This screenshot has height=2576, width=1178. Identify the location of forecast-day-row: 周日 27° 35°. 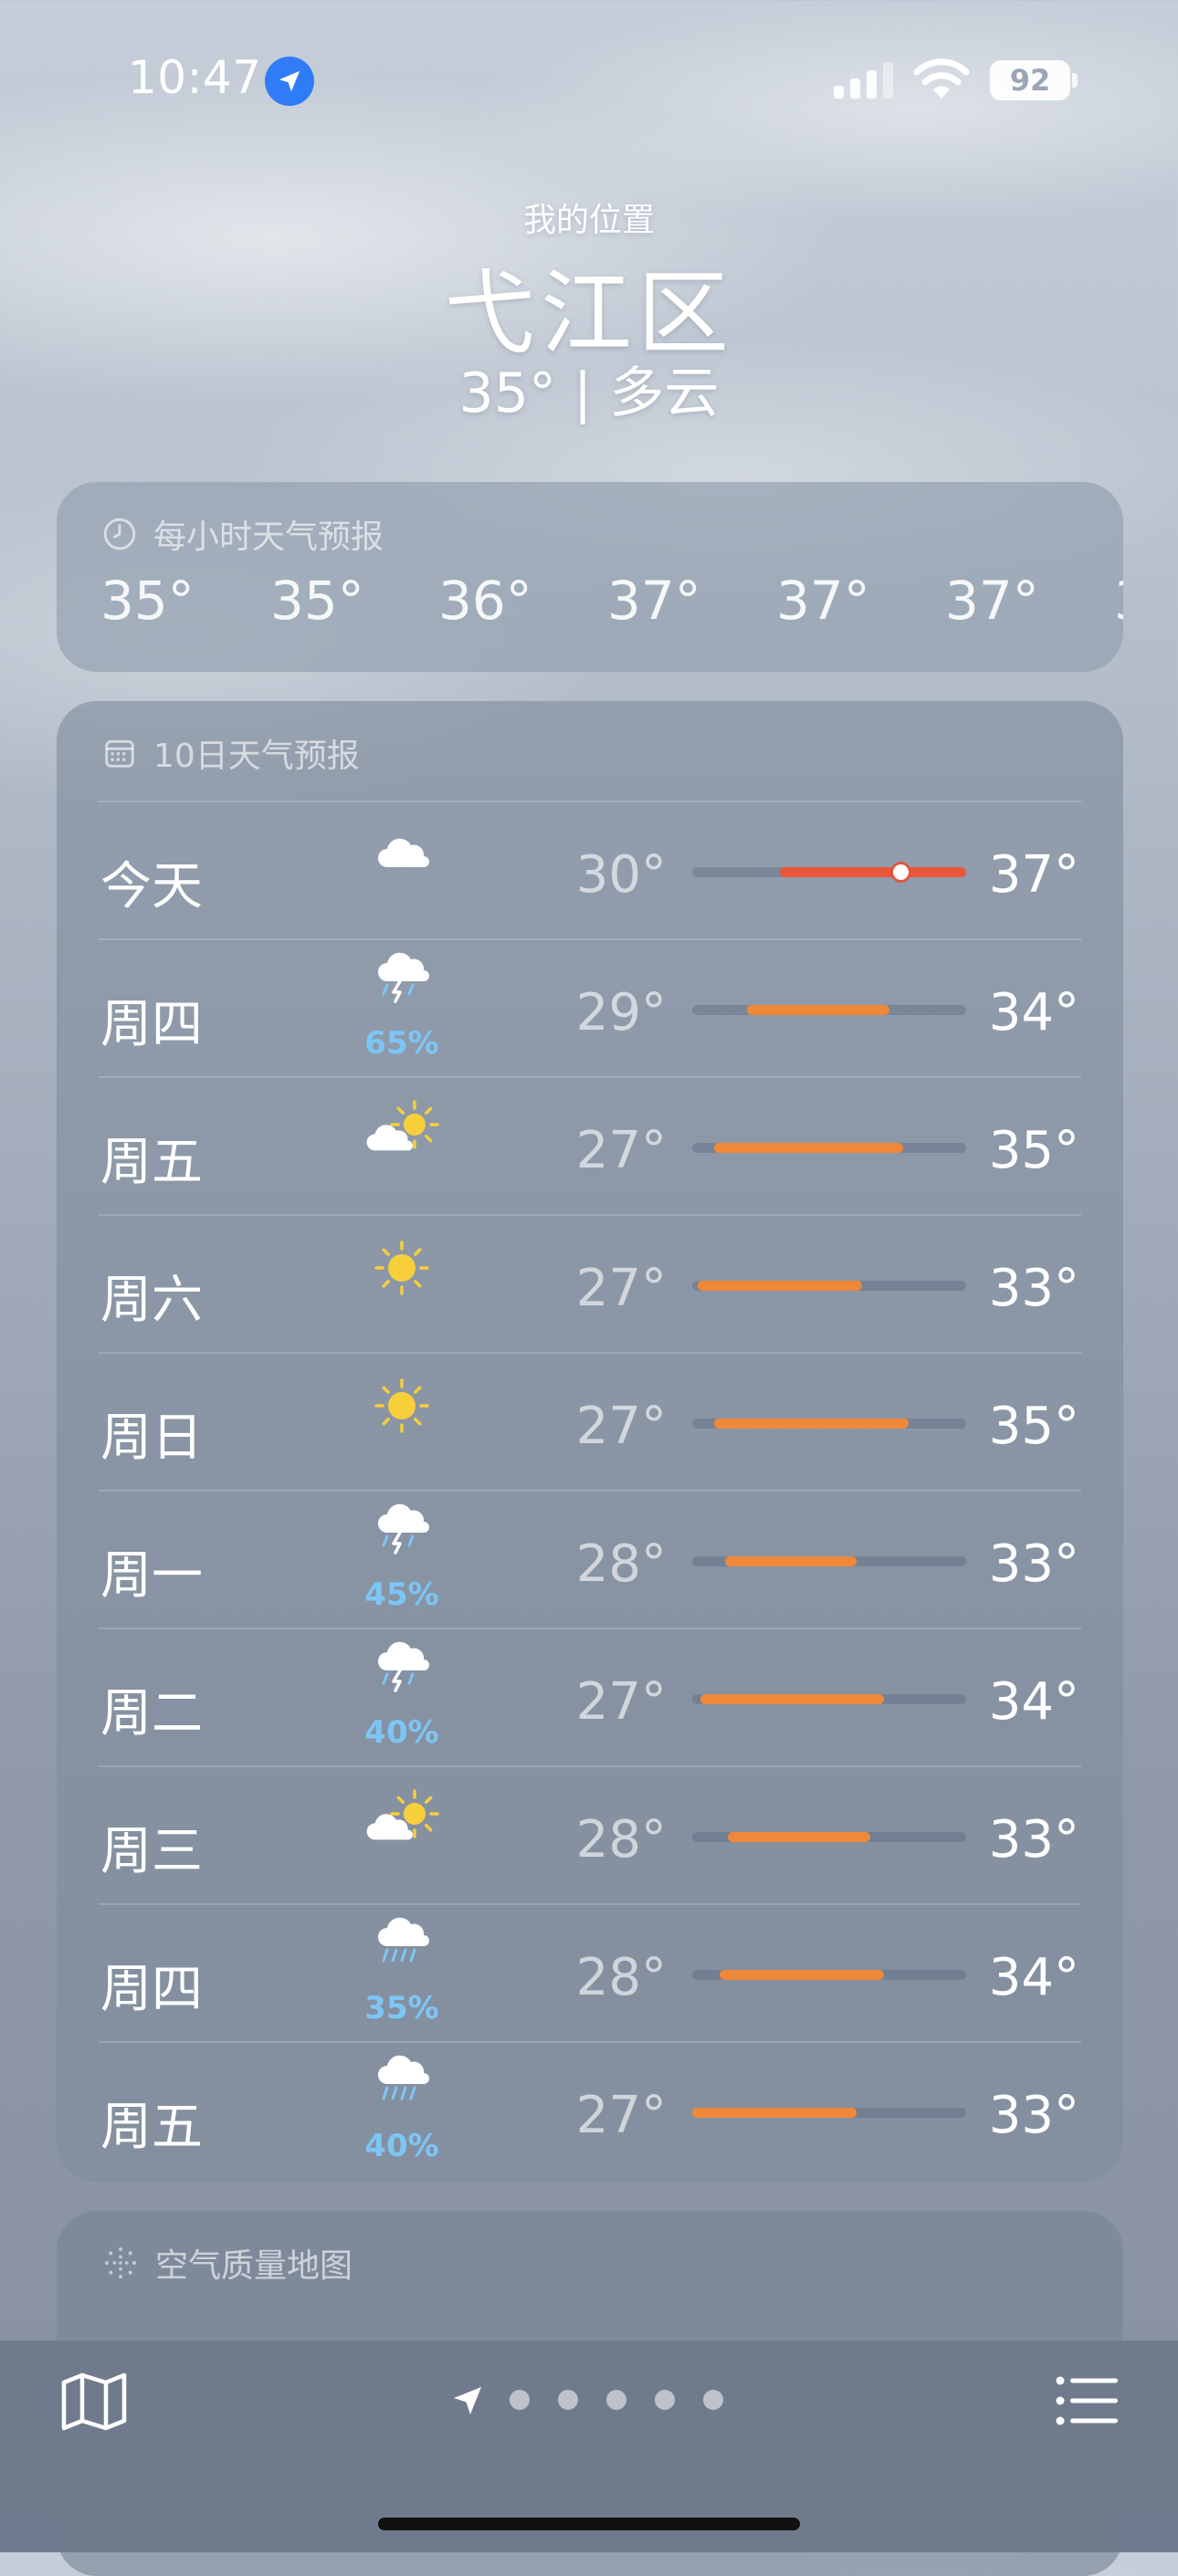
(590, 1422).